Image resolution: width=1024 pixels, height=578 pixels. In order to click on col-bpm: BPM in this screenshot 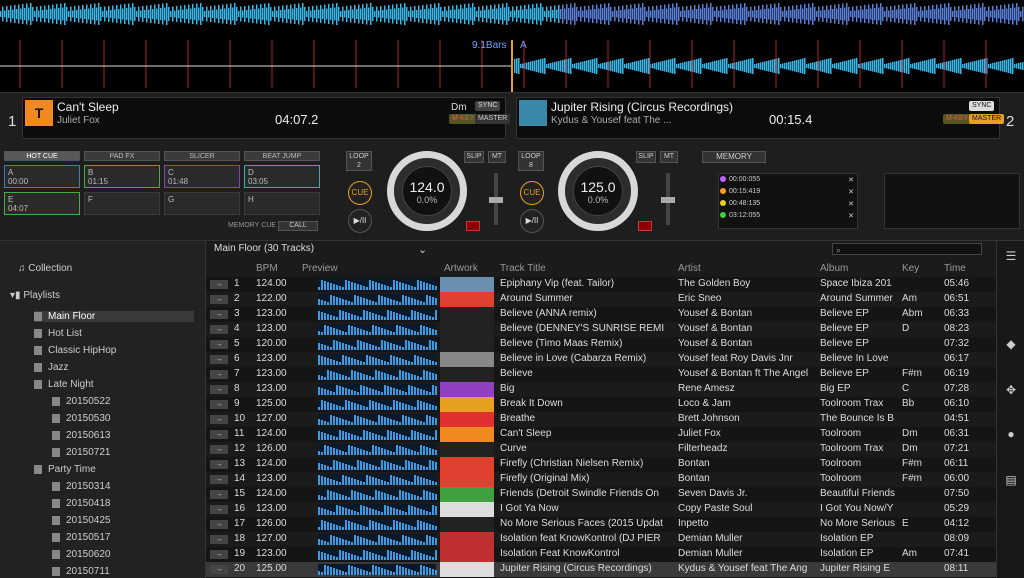, I will do `click(267, 268)`.